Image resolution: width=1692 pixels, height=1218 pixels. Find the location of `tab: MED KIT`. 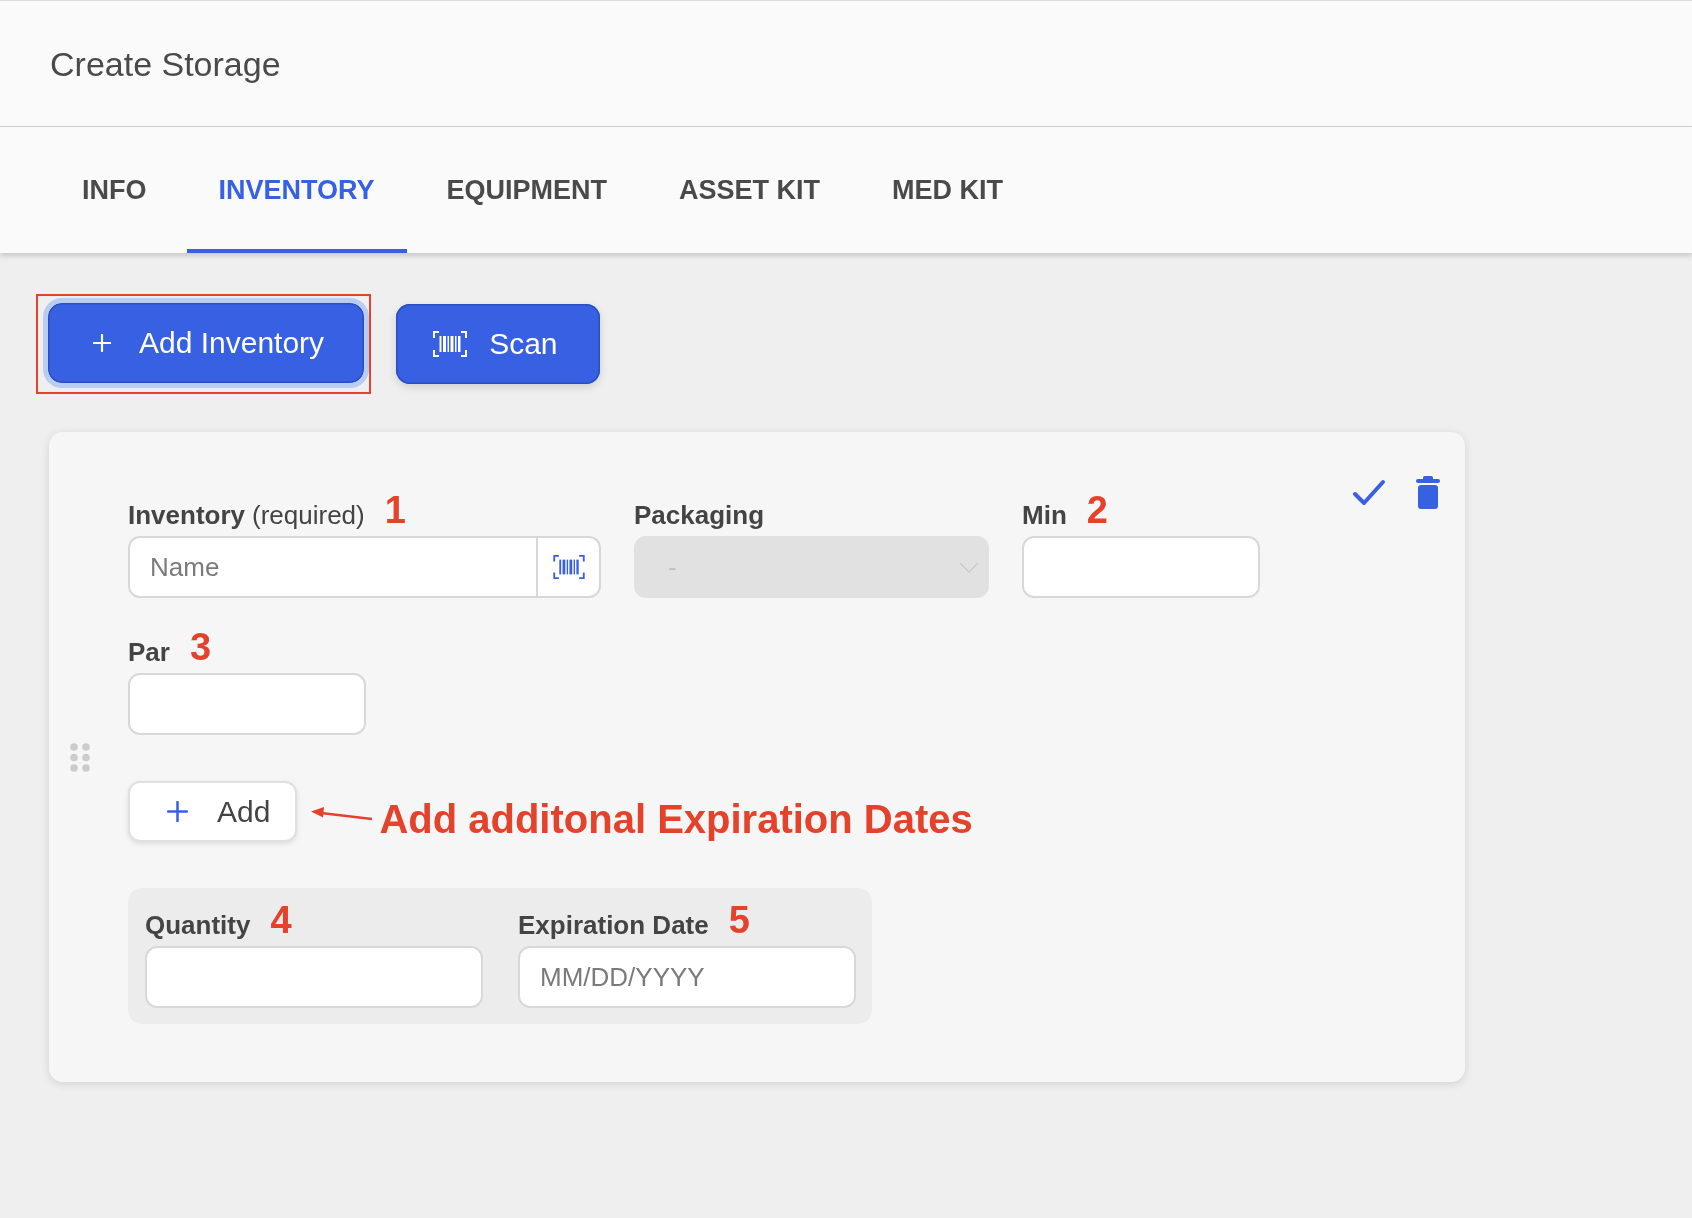

tab: MED KIT is located at coordinates (948, 190).